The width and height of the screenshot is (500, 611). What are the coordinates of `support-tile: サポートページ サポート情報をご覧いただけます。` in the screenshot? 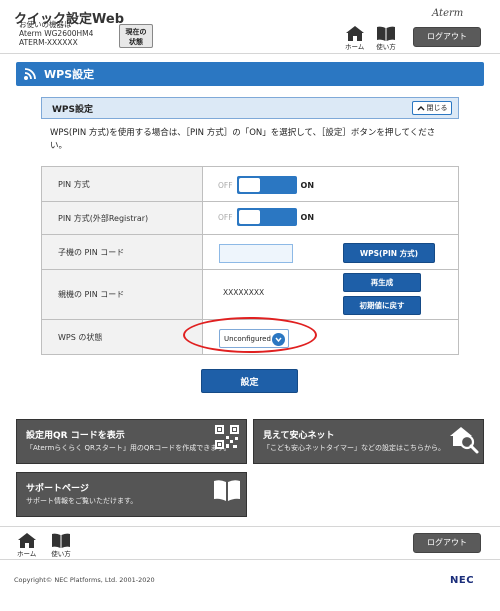 It's located at (131, 494).